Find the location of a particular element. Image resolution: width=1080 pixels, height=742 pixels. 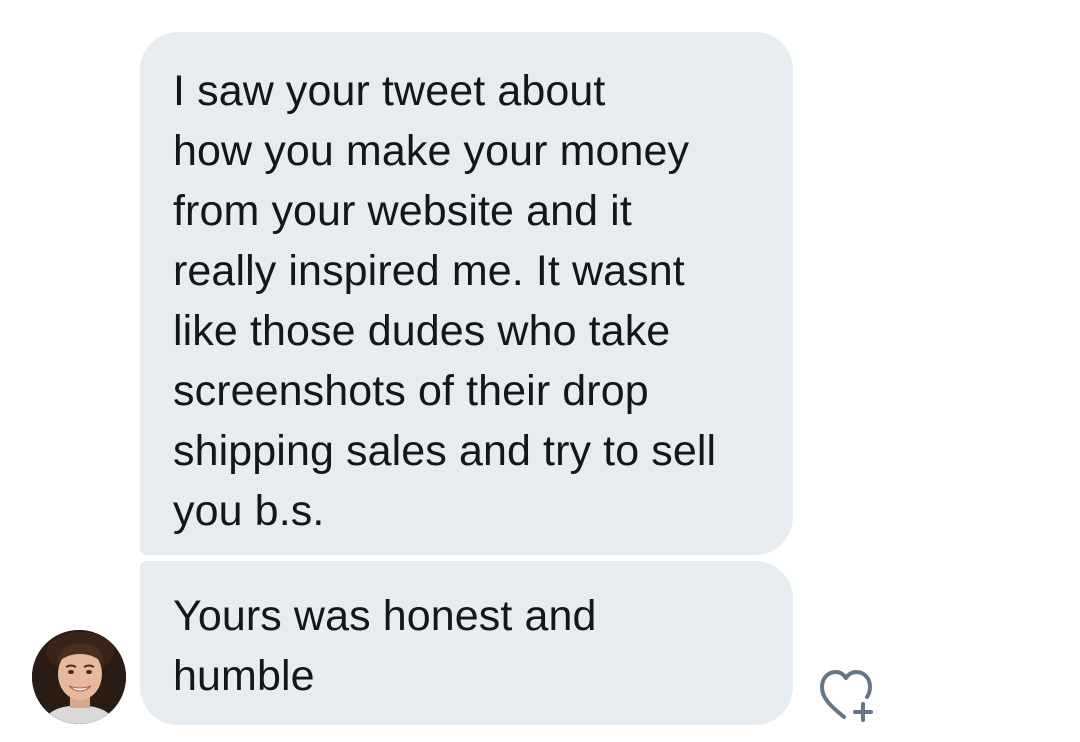

like-button is located at coordinates (849, 694).